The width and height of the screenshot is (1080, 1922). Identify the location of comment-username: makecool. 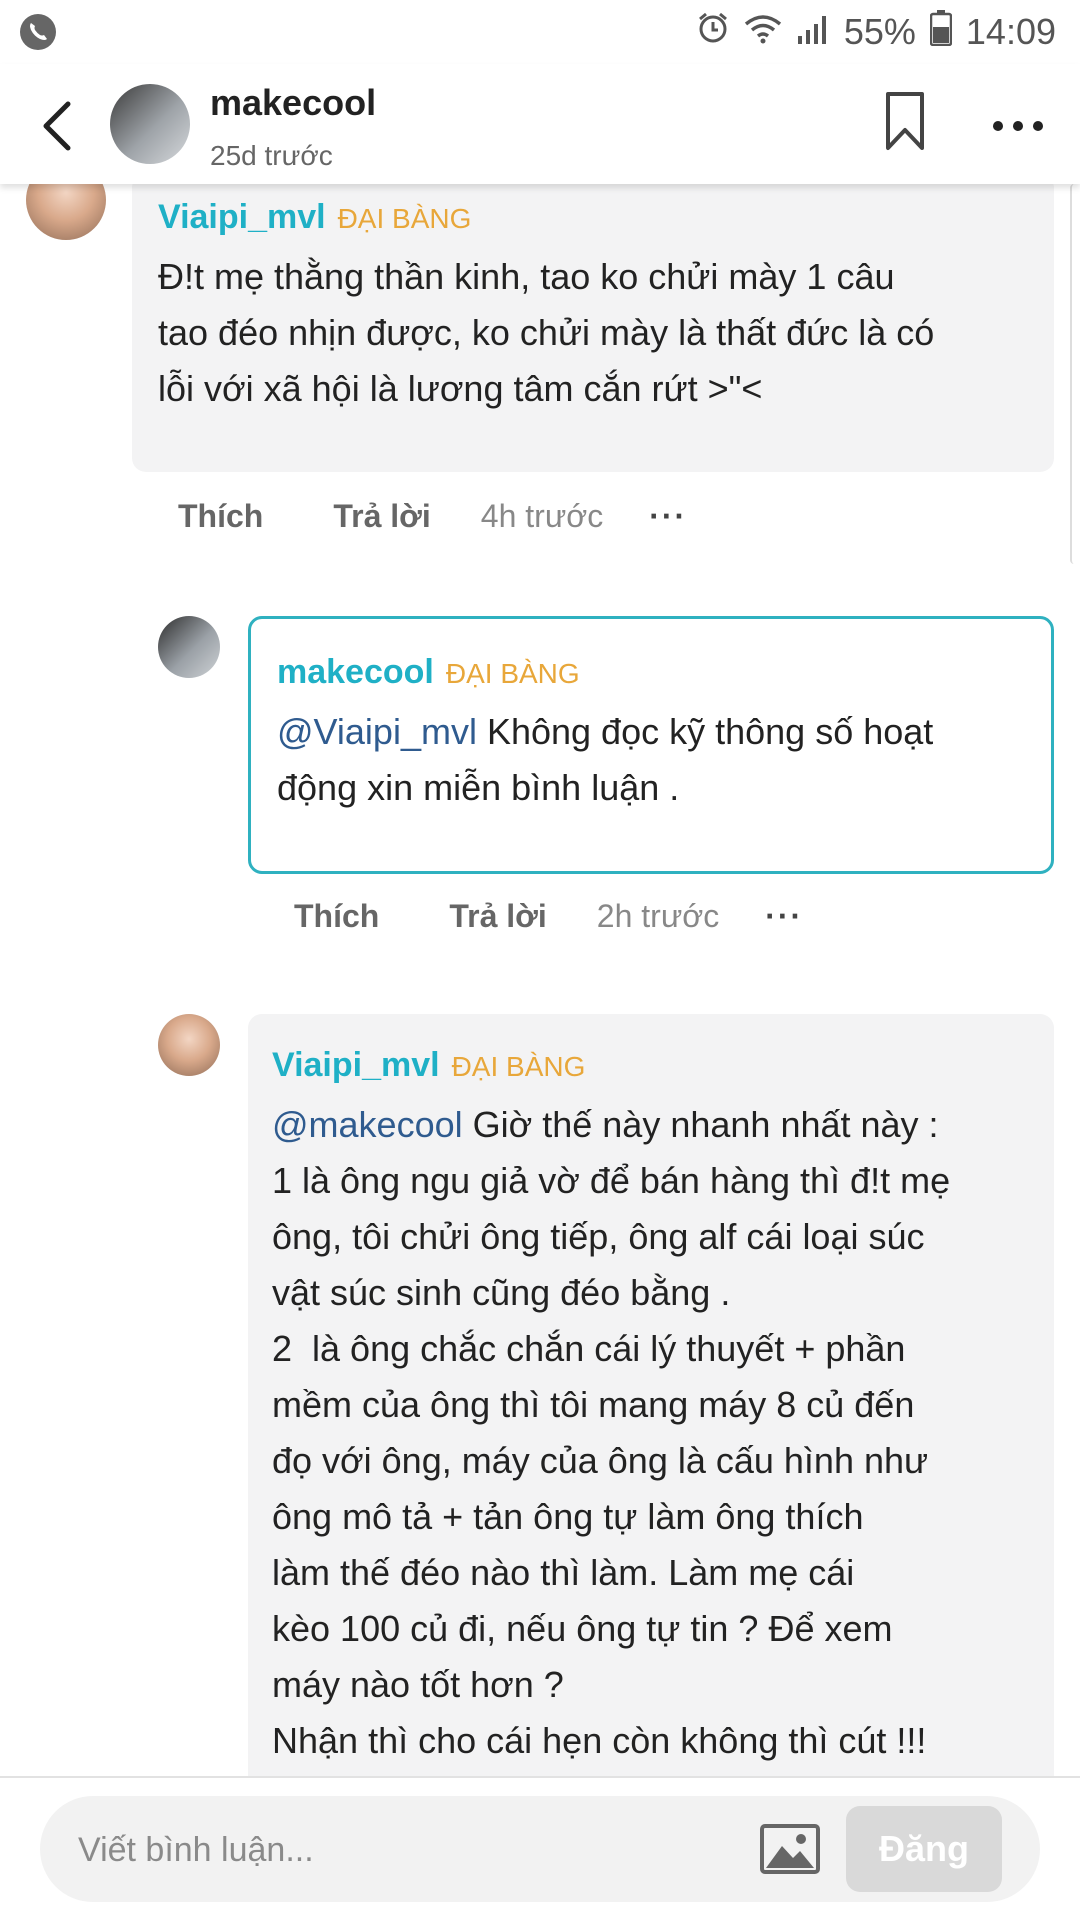
(355, 672).